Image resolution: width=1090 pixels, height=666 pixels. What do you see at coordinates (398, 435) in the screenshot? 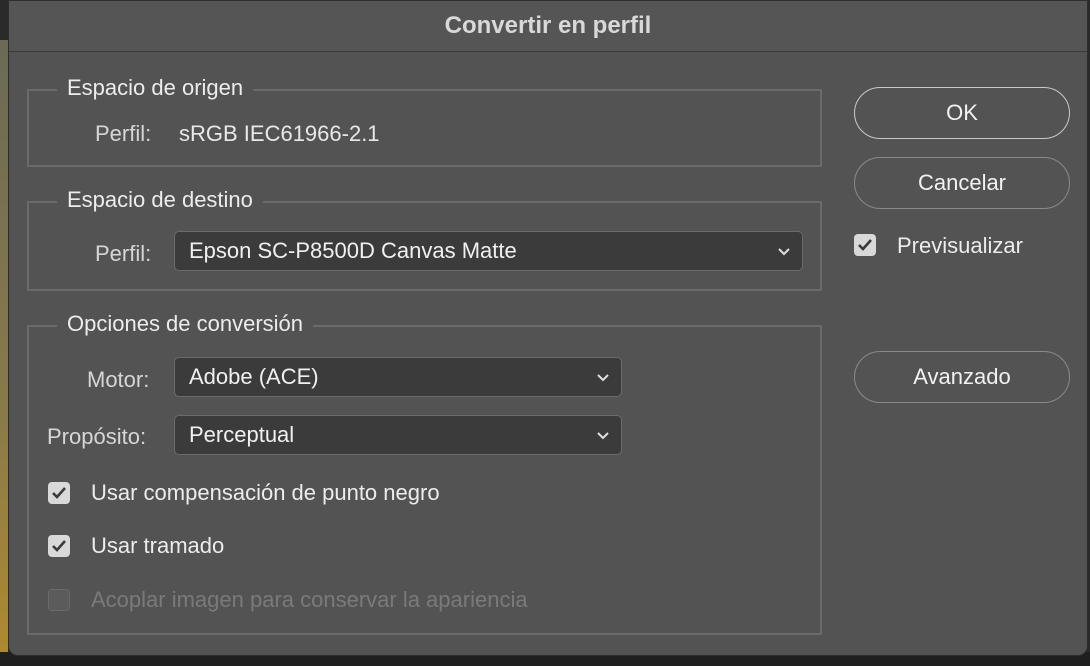
I see `intent-select: Perceptual` at bounding box center [398, 435].